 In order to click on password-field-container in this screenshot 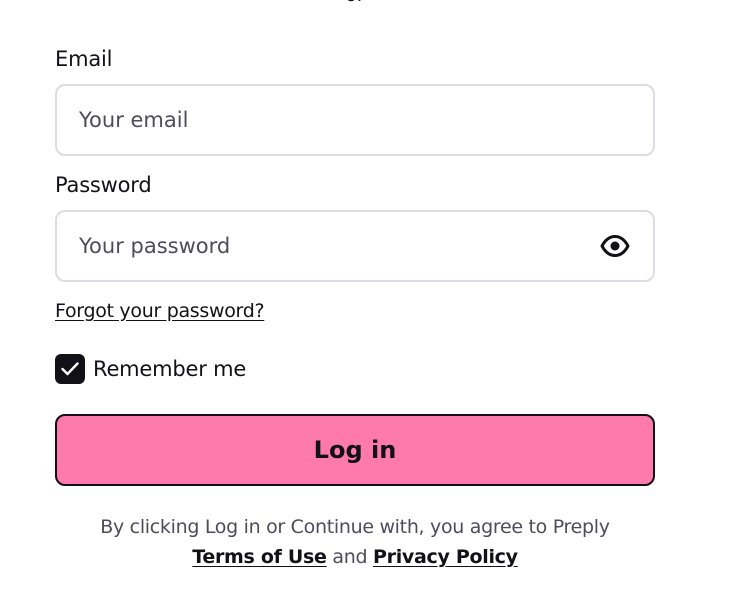, I will do `click(355, 246)`.